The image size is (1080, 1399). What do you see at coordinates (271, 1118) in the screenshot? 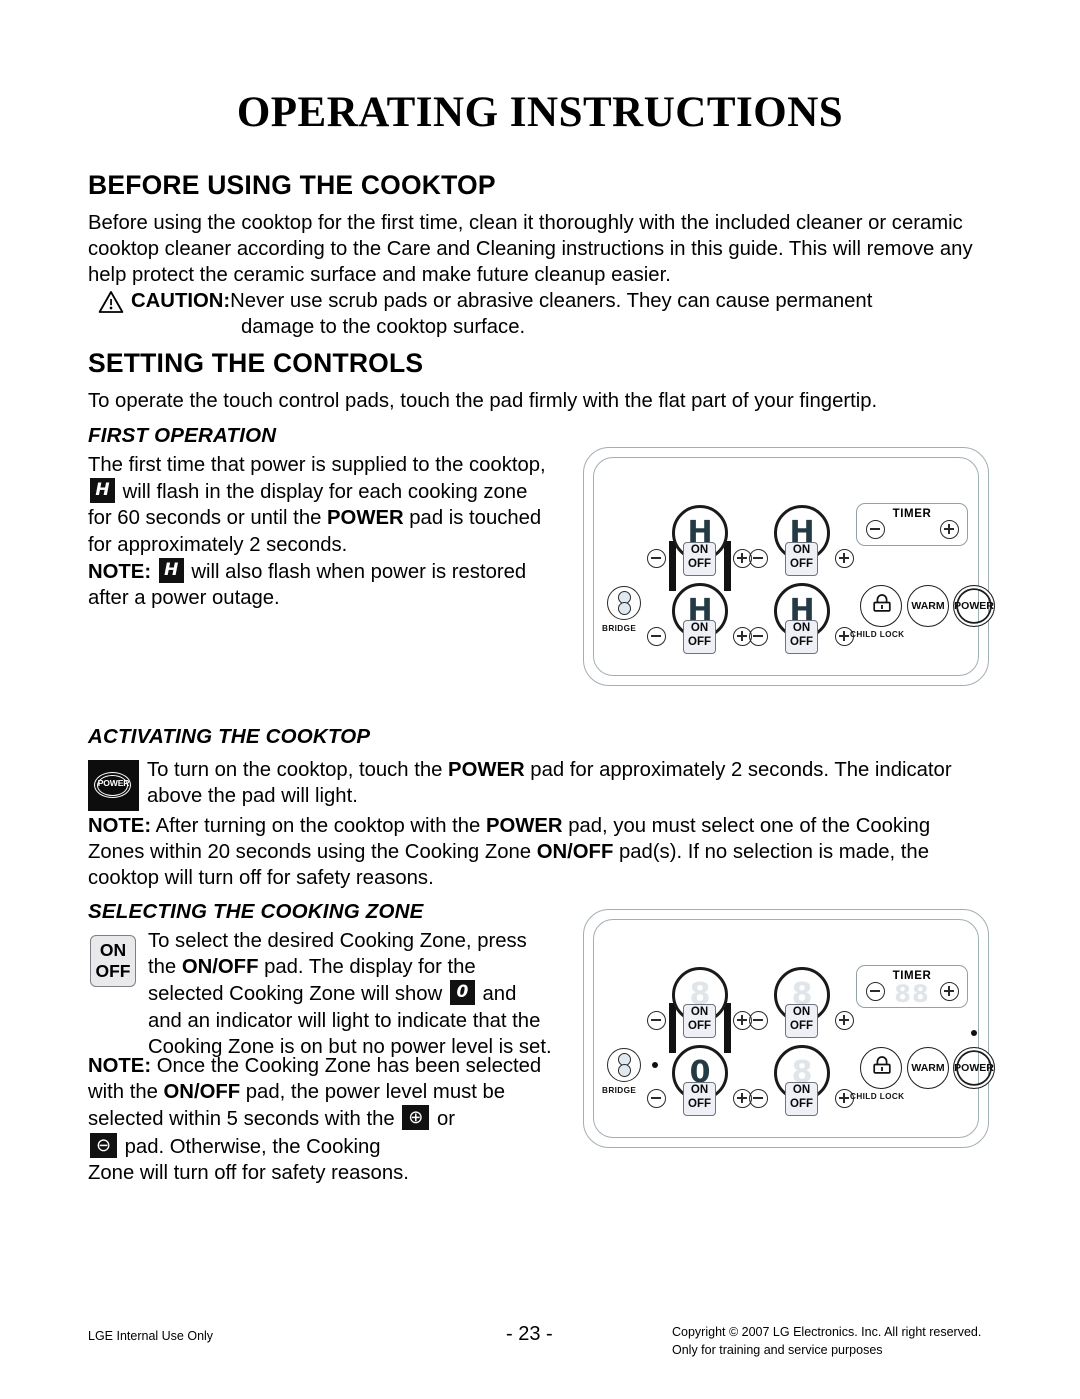
I see `selecting-note-line-3: selected within 5 seconds with the ⊕ or` at bounding box center [271, 1118].